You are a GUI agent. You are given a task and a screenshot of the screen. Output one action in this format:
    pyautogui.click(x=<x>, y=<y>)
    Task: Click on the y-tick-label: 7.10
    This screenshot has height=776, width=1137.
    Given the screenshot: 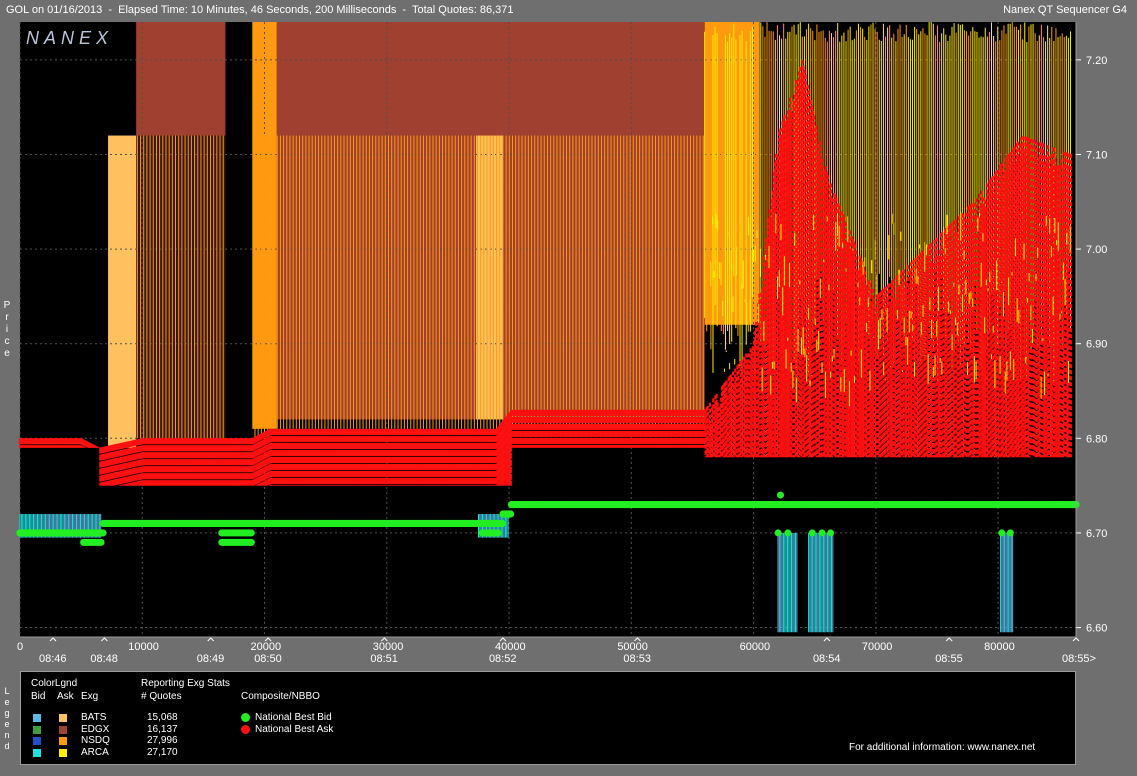 What is the action you would take?
    pyautogui.click(x=1096, y=155)
    